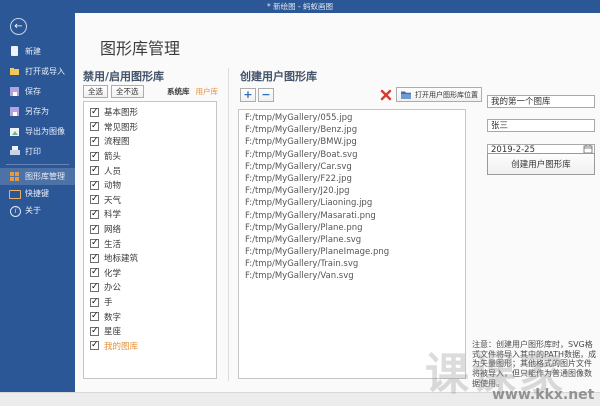 The image size is (600, 406). Describe the element at coordinates (150, 302) in the screenshot. I see `library-item-row: 手` at that location.